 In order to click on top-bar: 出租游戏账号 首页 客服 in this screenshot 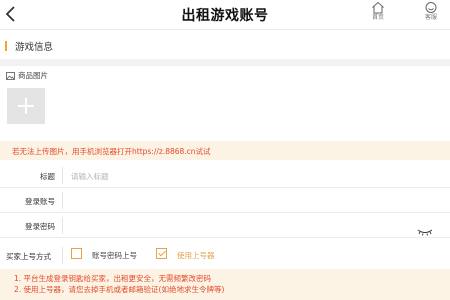, I will do `click(225, 15)`.